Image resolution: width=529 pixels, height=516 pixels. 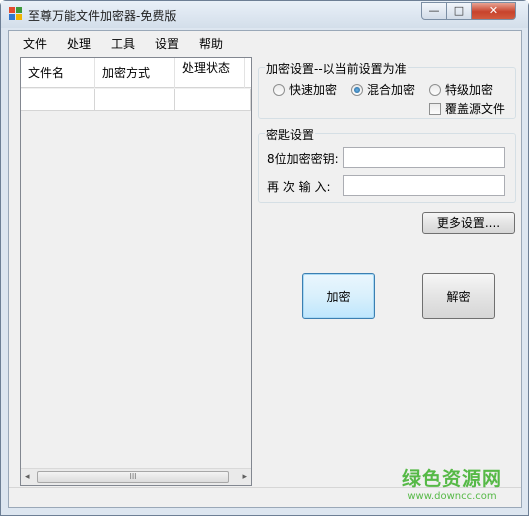 I want to click on close-button: ✕, so click(x=494, y=11).